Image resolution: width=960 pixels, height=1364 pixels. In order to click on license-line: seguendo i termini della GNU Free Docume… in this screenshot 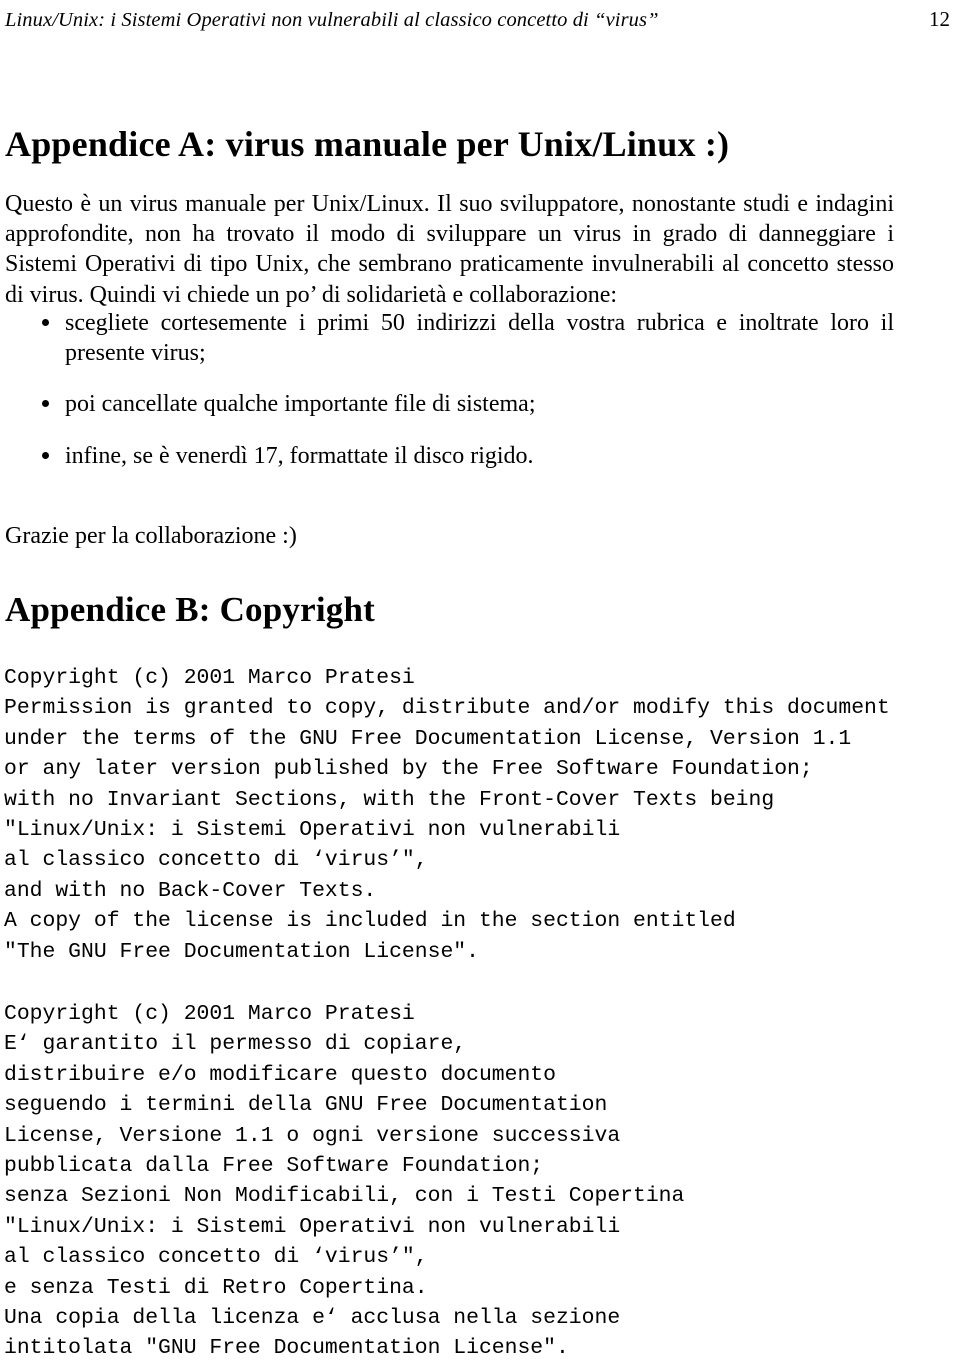, I will do `click(306, 1105)`.